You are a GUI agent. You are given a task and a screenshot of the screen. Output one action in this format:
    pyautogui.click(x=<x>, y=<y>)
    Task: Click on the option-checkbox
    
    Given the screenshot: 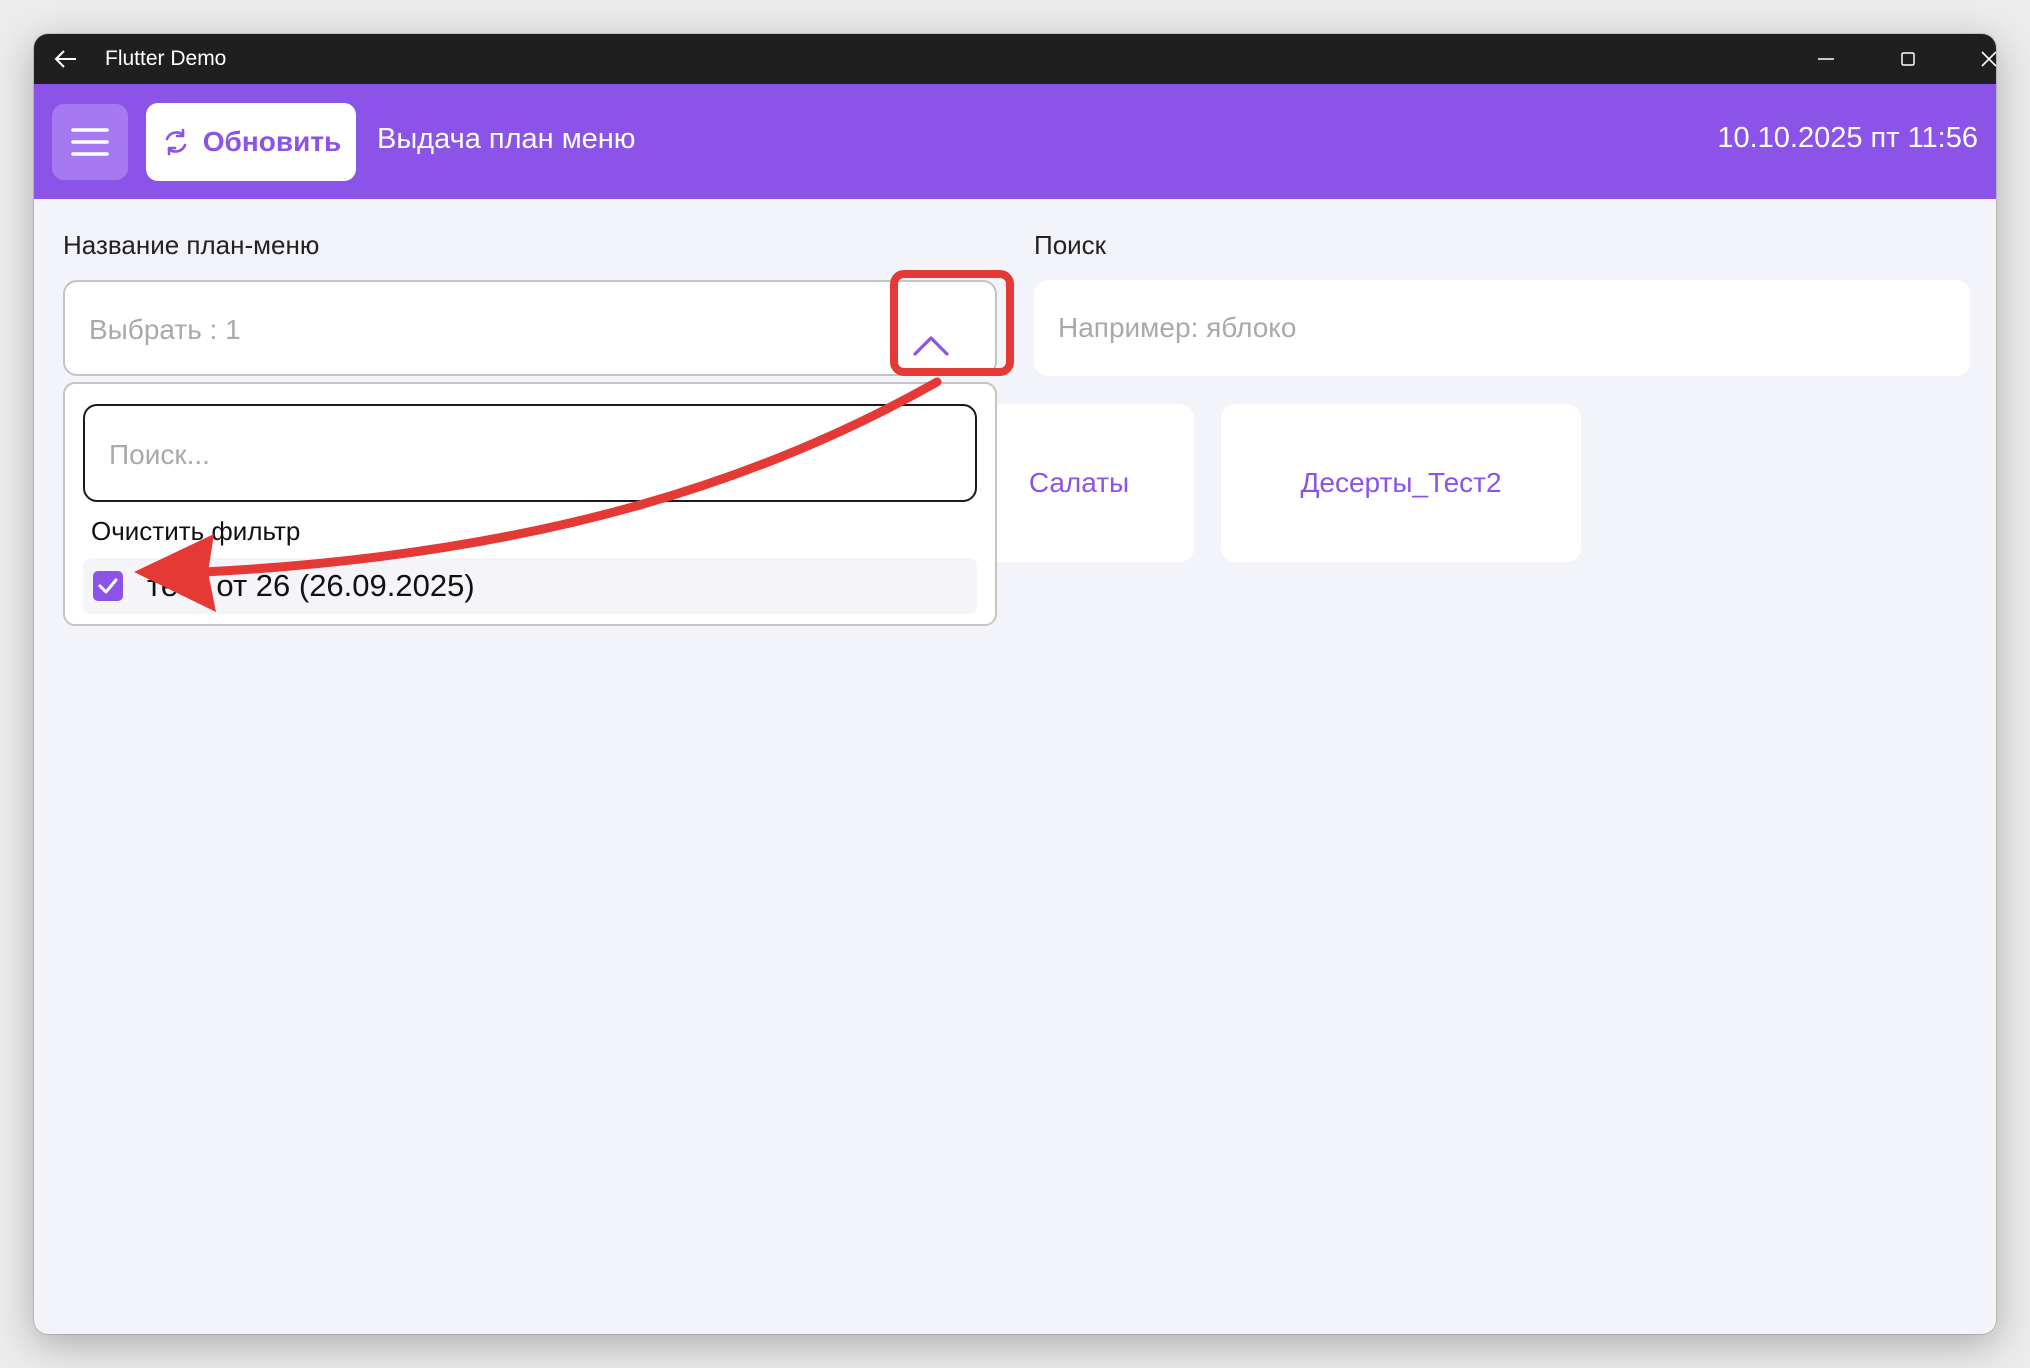 What is the action you would take?
    pyautogui.click(x=108, y=586)
    